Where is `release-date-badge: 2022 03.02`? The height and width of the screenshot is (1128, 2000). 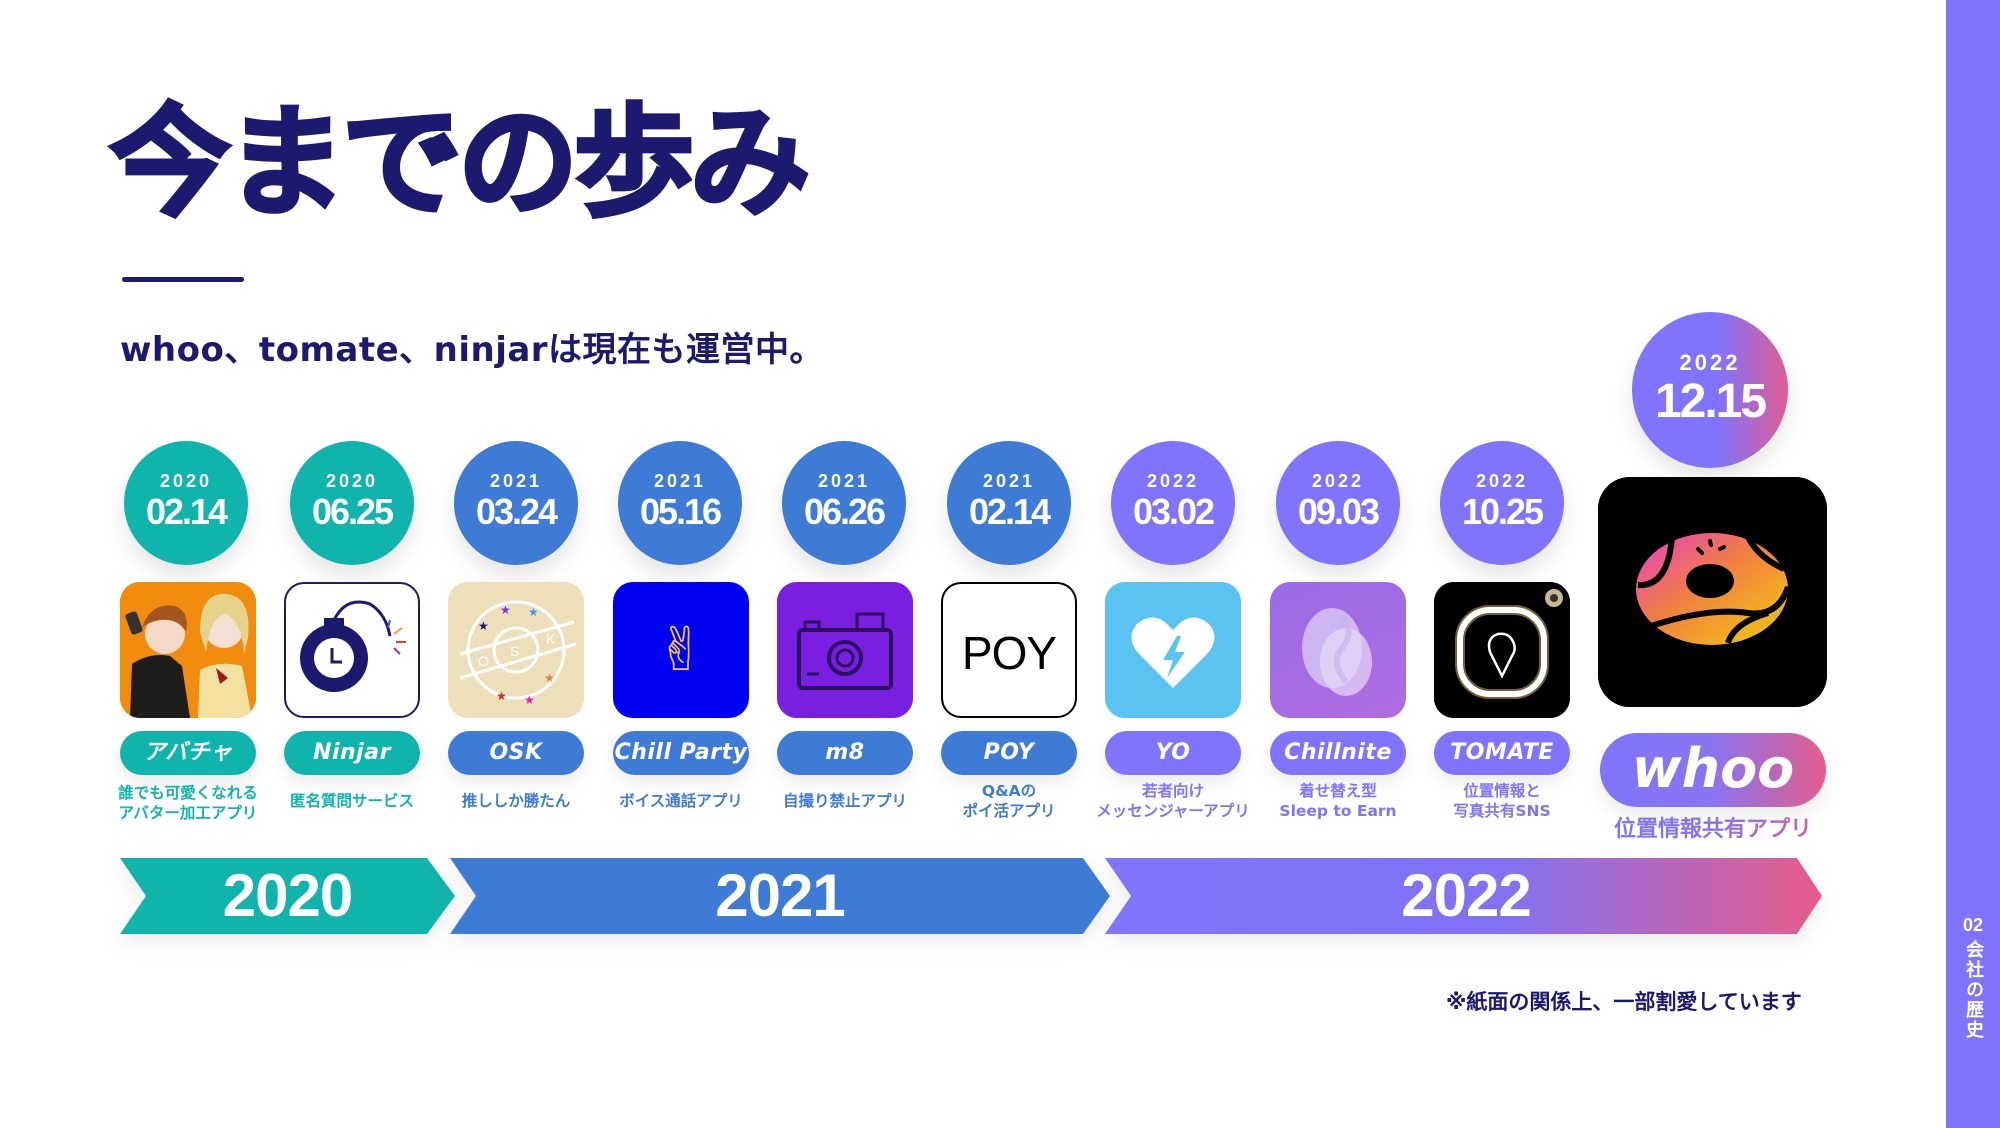 release-date-badge: 2022 03.02 is located at coordinates (1173, 503).